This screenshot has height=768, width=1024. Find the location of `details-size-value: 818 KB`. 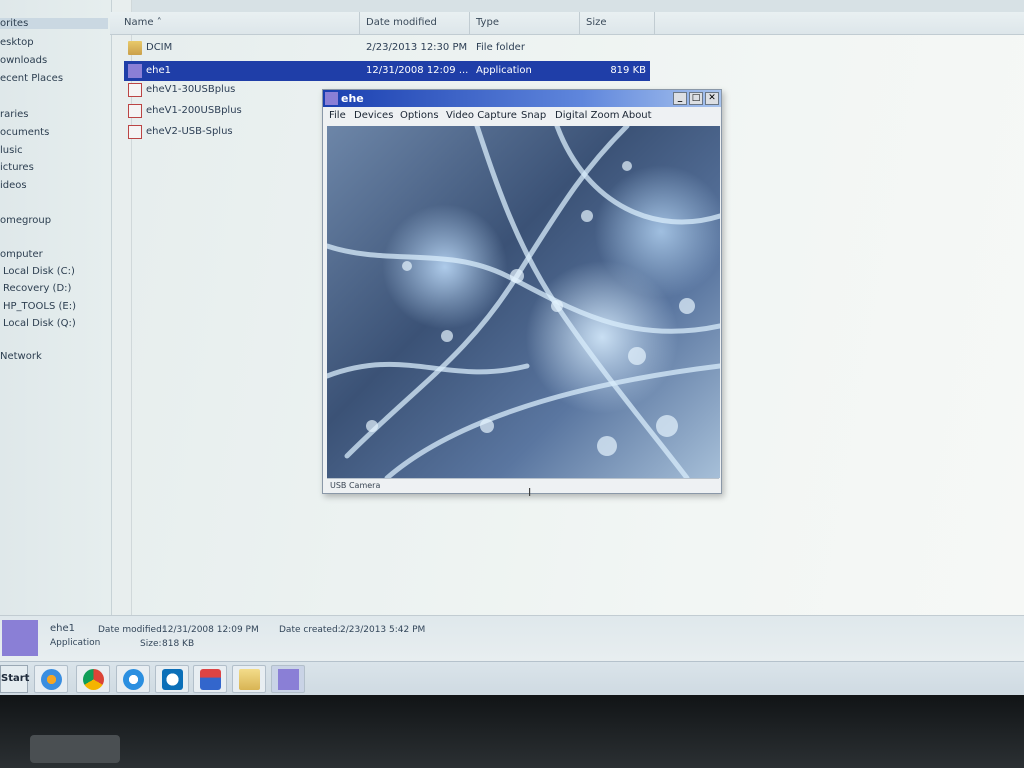

details-size-value: 818 KB is located at coordinates (178, 644).